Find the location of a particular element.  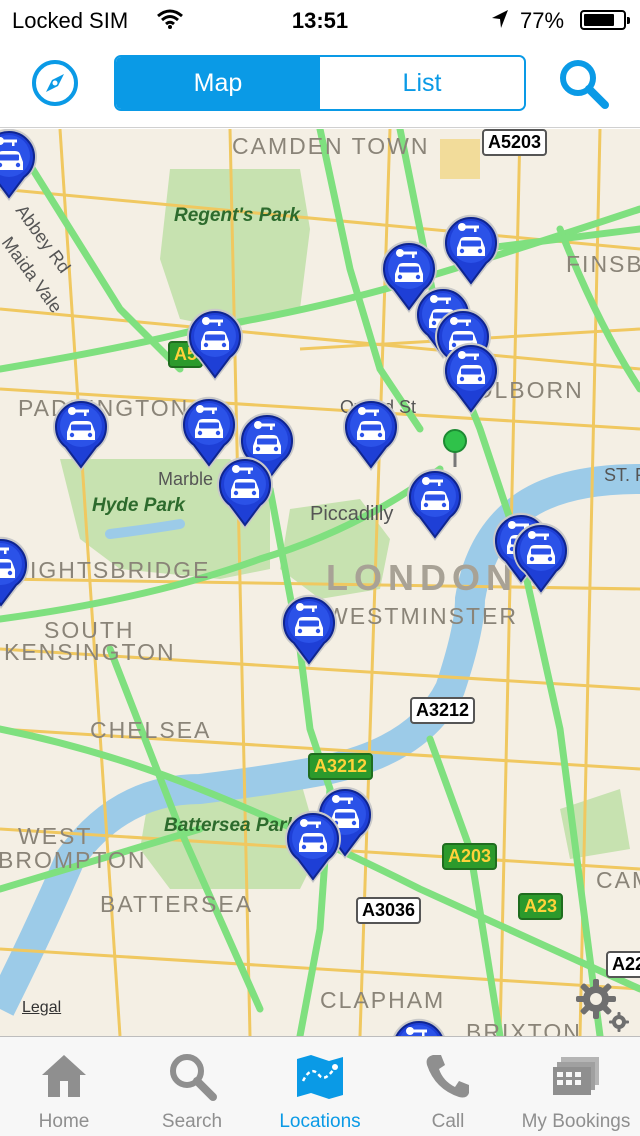

magnifier-icon is located at coordinates (192, 1076).